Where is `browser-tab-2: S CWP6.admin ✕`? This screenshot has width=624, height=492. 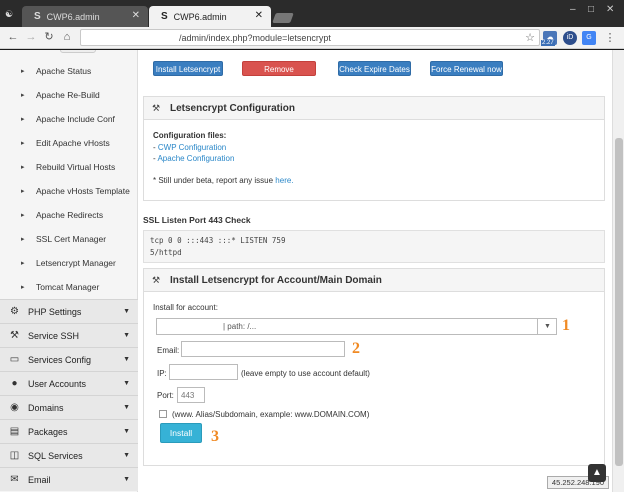
browser-tab-2: S CWP6.admin ✕ is located at coordinates (210, 16).